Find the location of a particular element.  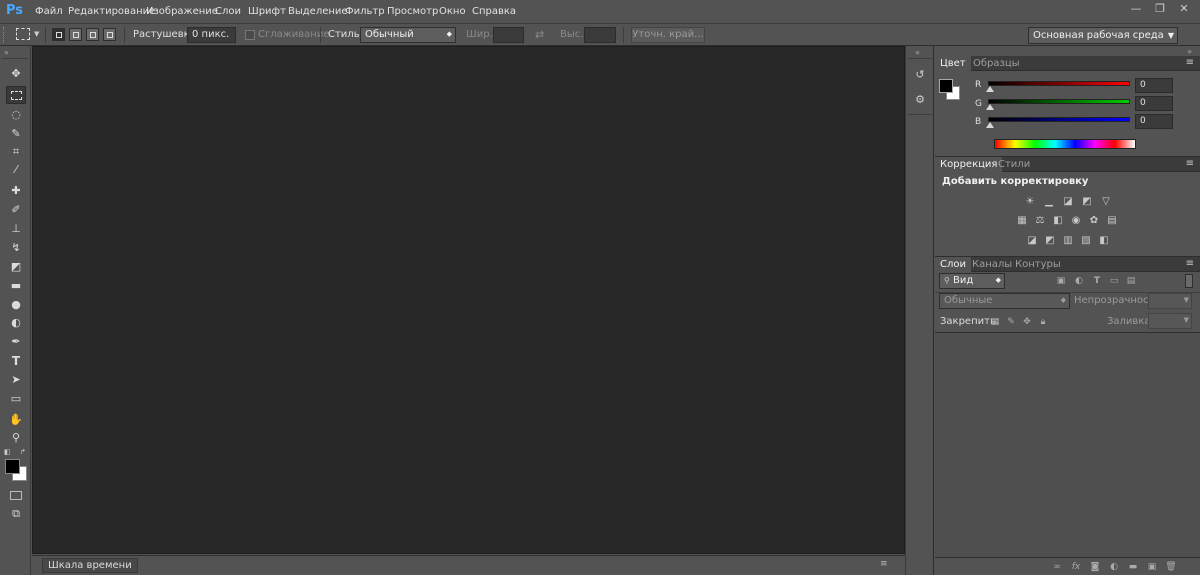

red-slider-thumb is located at coordinates (990, 89).